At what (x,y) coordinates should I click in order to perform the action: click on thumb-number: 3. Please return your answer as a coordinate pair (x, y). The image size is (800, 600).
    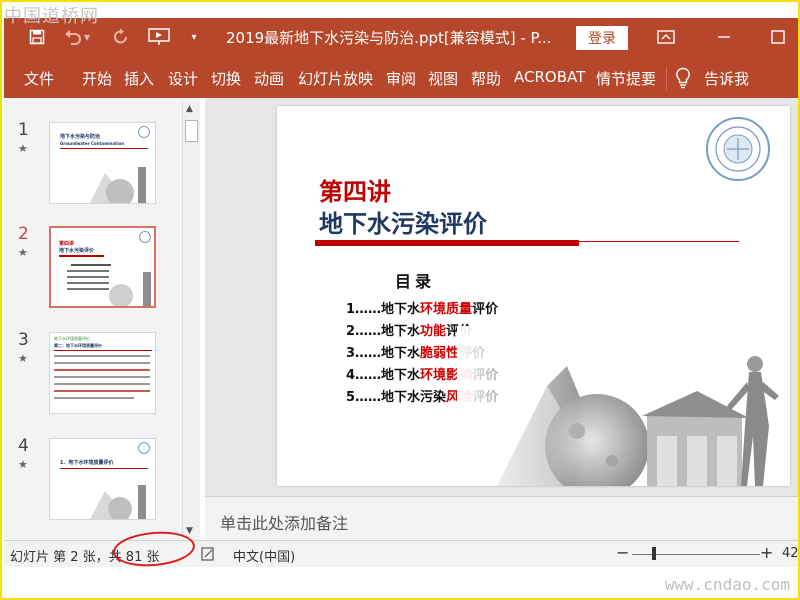
    Looking at the image, I should click on (23, 340).